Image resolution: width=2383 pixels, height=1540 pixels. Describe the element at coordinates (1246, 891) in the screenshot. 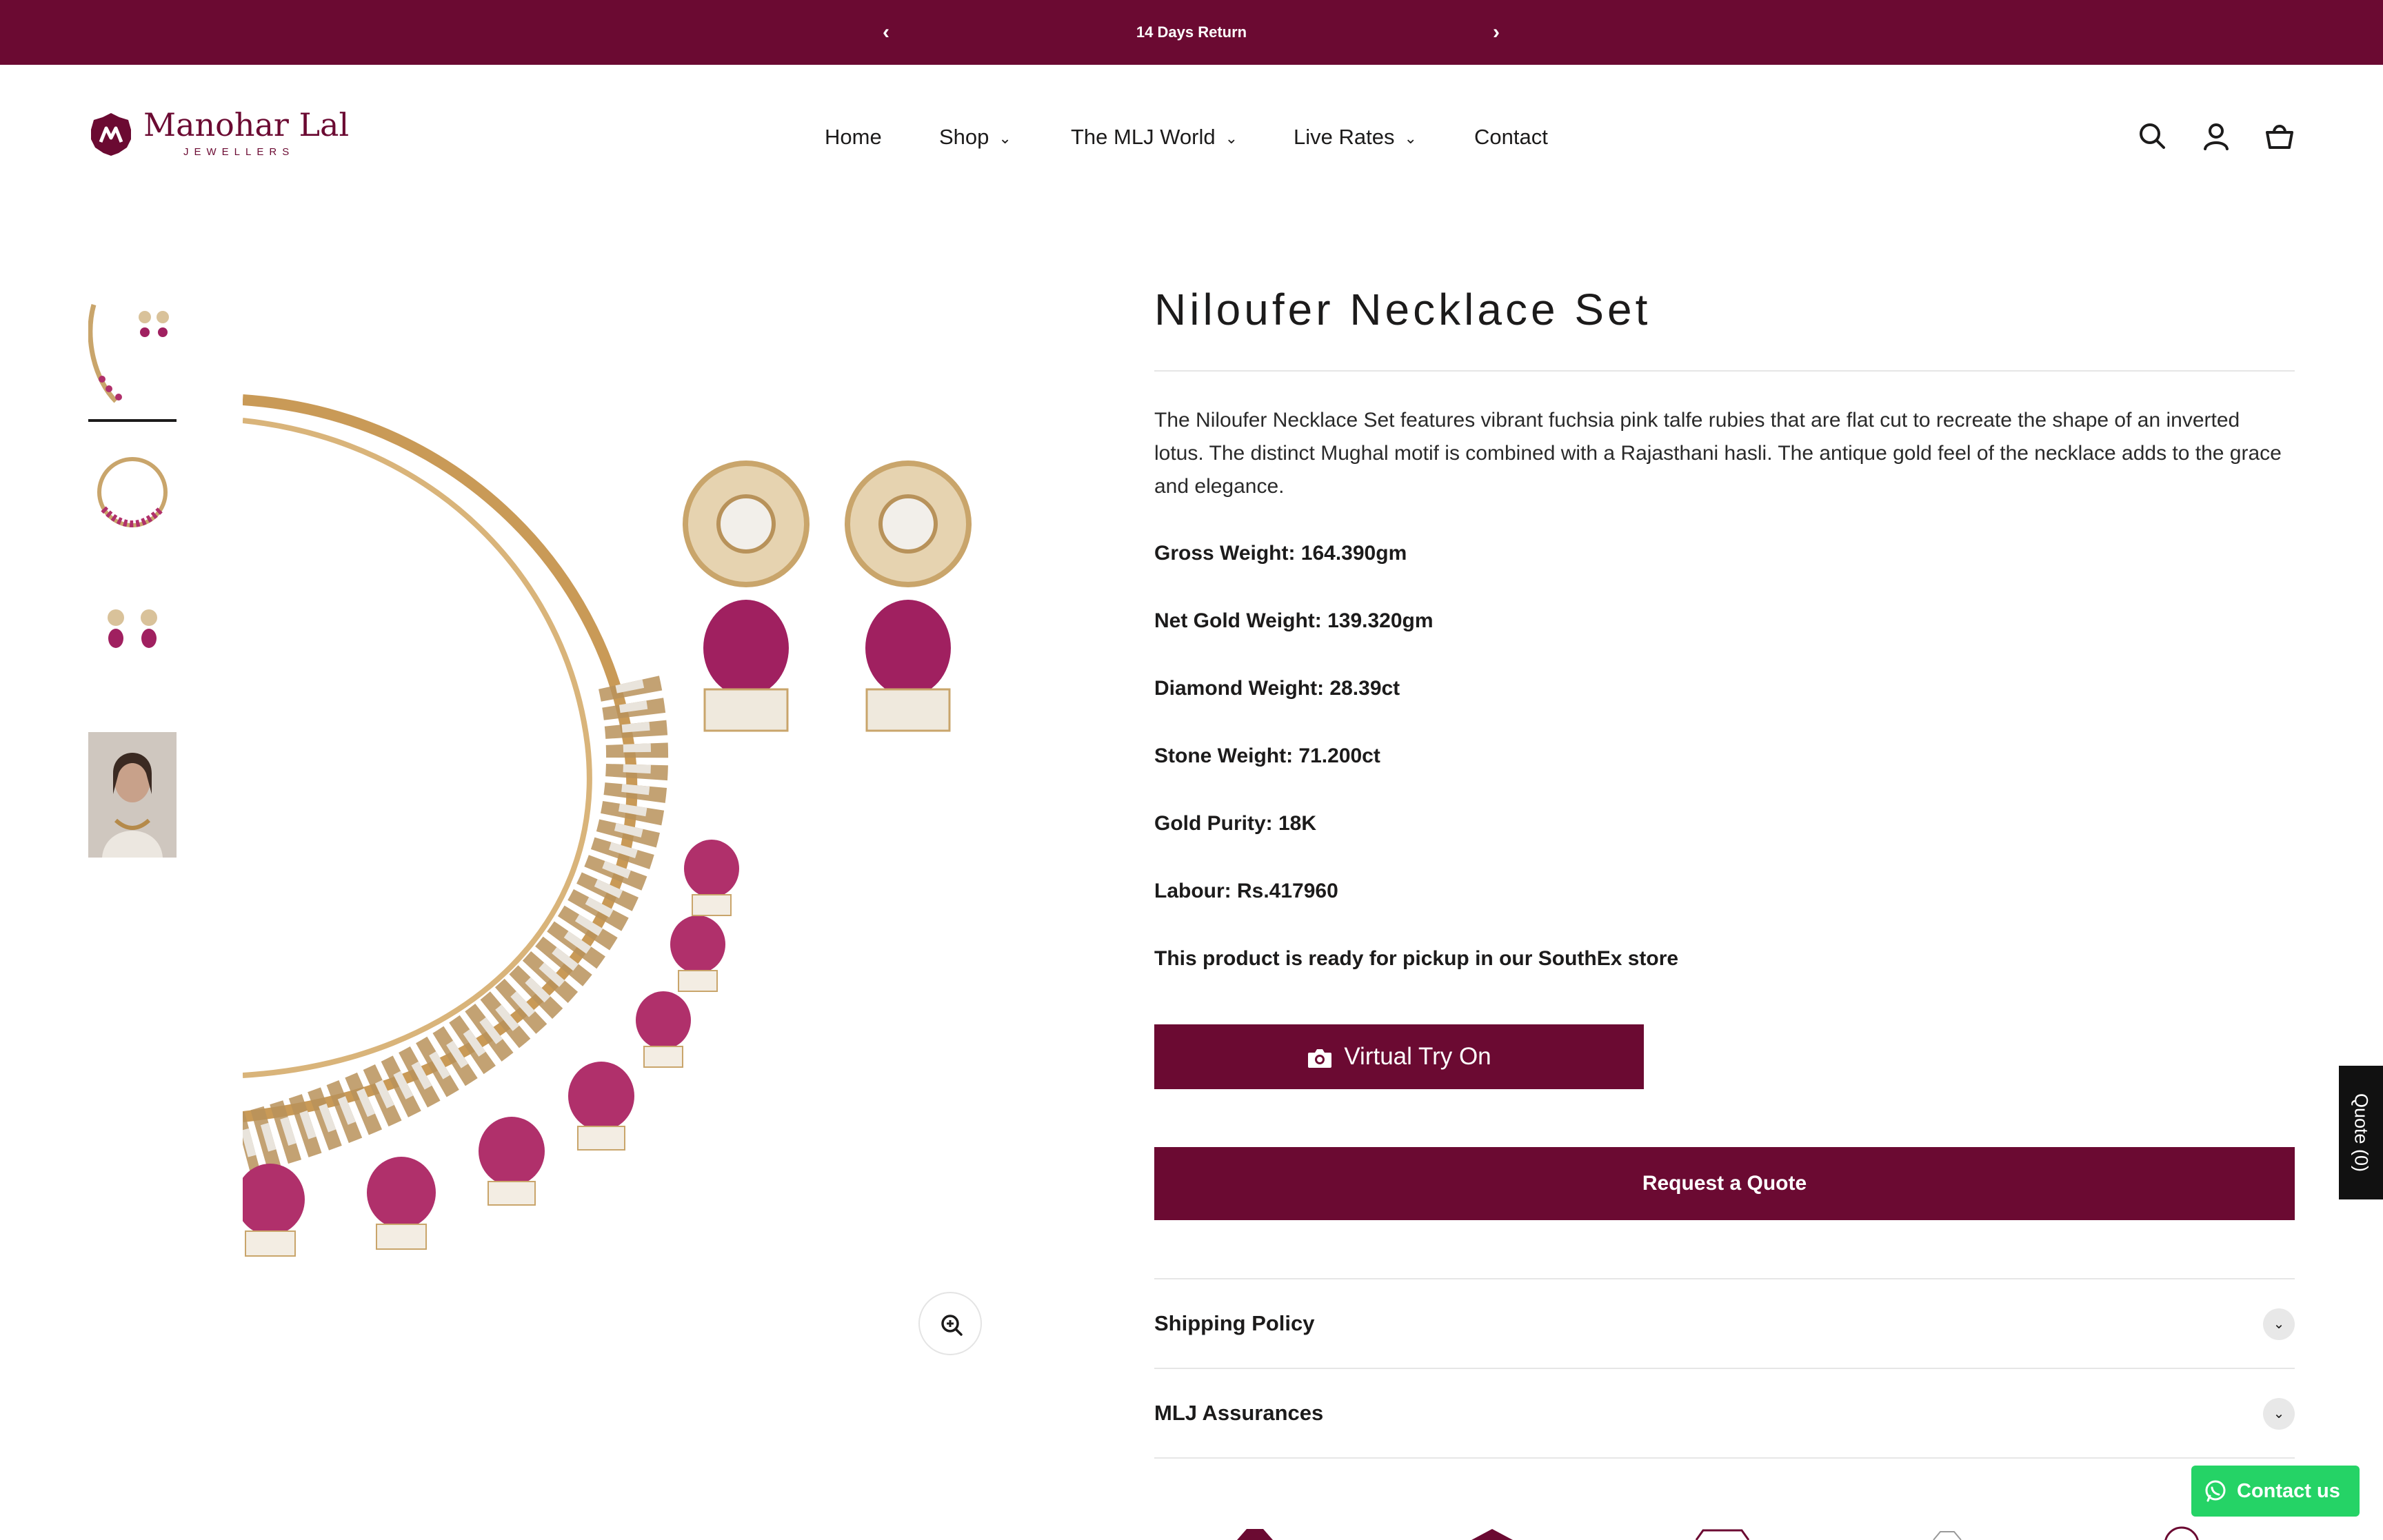

I see `spec-labour: Labour: Rs.417960` at that location.